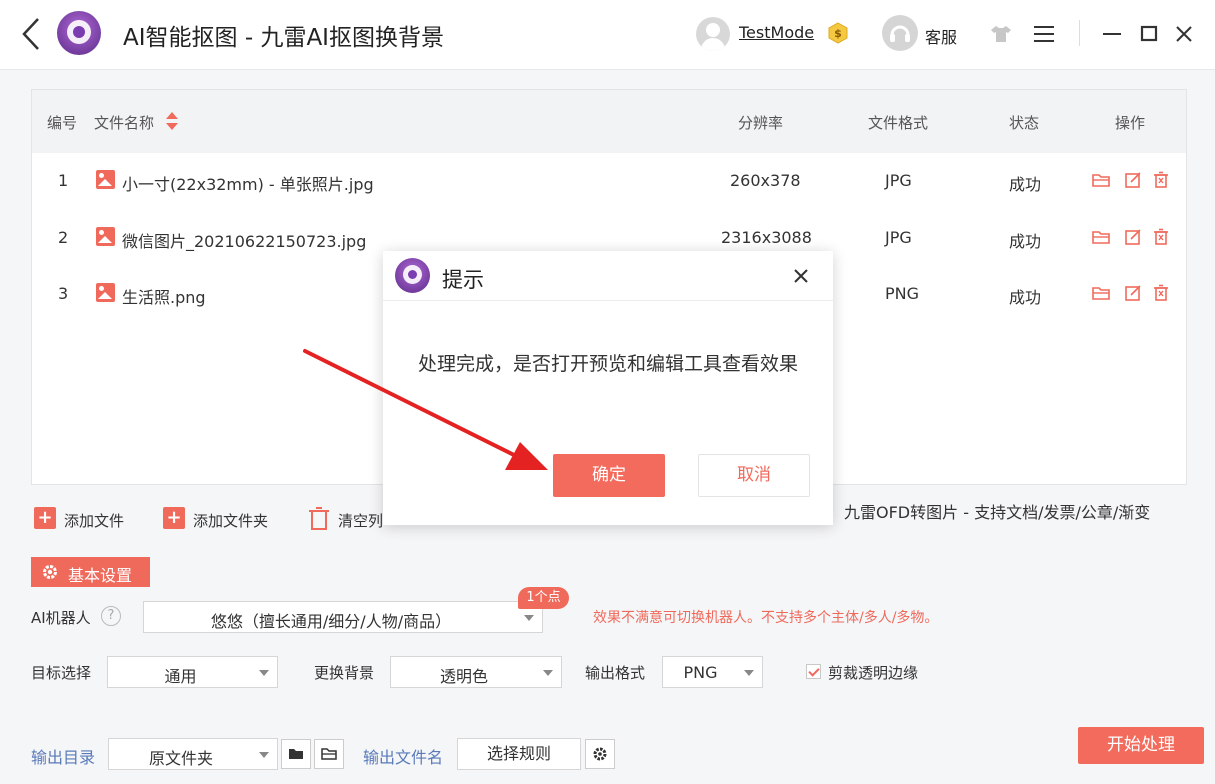 The height and width of the screenshot is (784, 1215). Describe the element at coordinates (344, 673) in the screenshot. I see `background-label: 更换背景` at that location.